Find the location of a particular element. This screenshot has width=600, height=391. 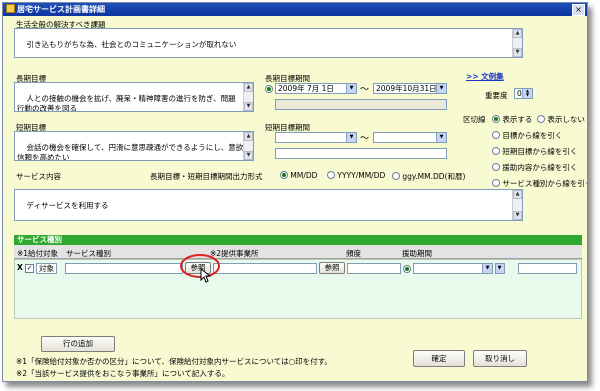

short-goal-scrollbar: ▲ ▼ is located at coordinates (248, 146).